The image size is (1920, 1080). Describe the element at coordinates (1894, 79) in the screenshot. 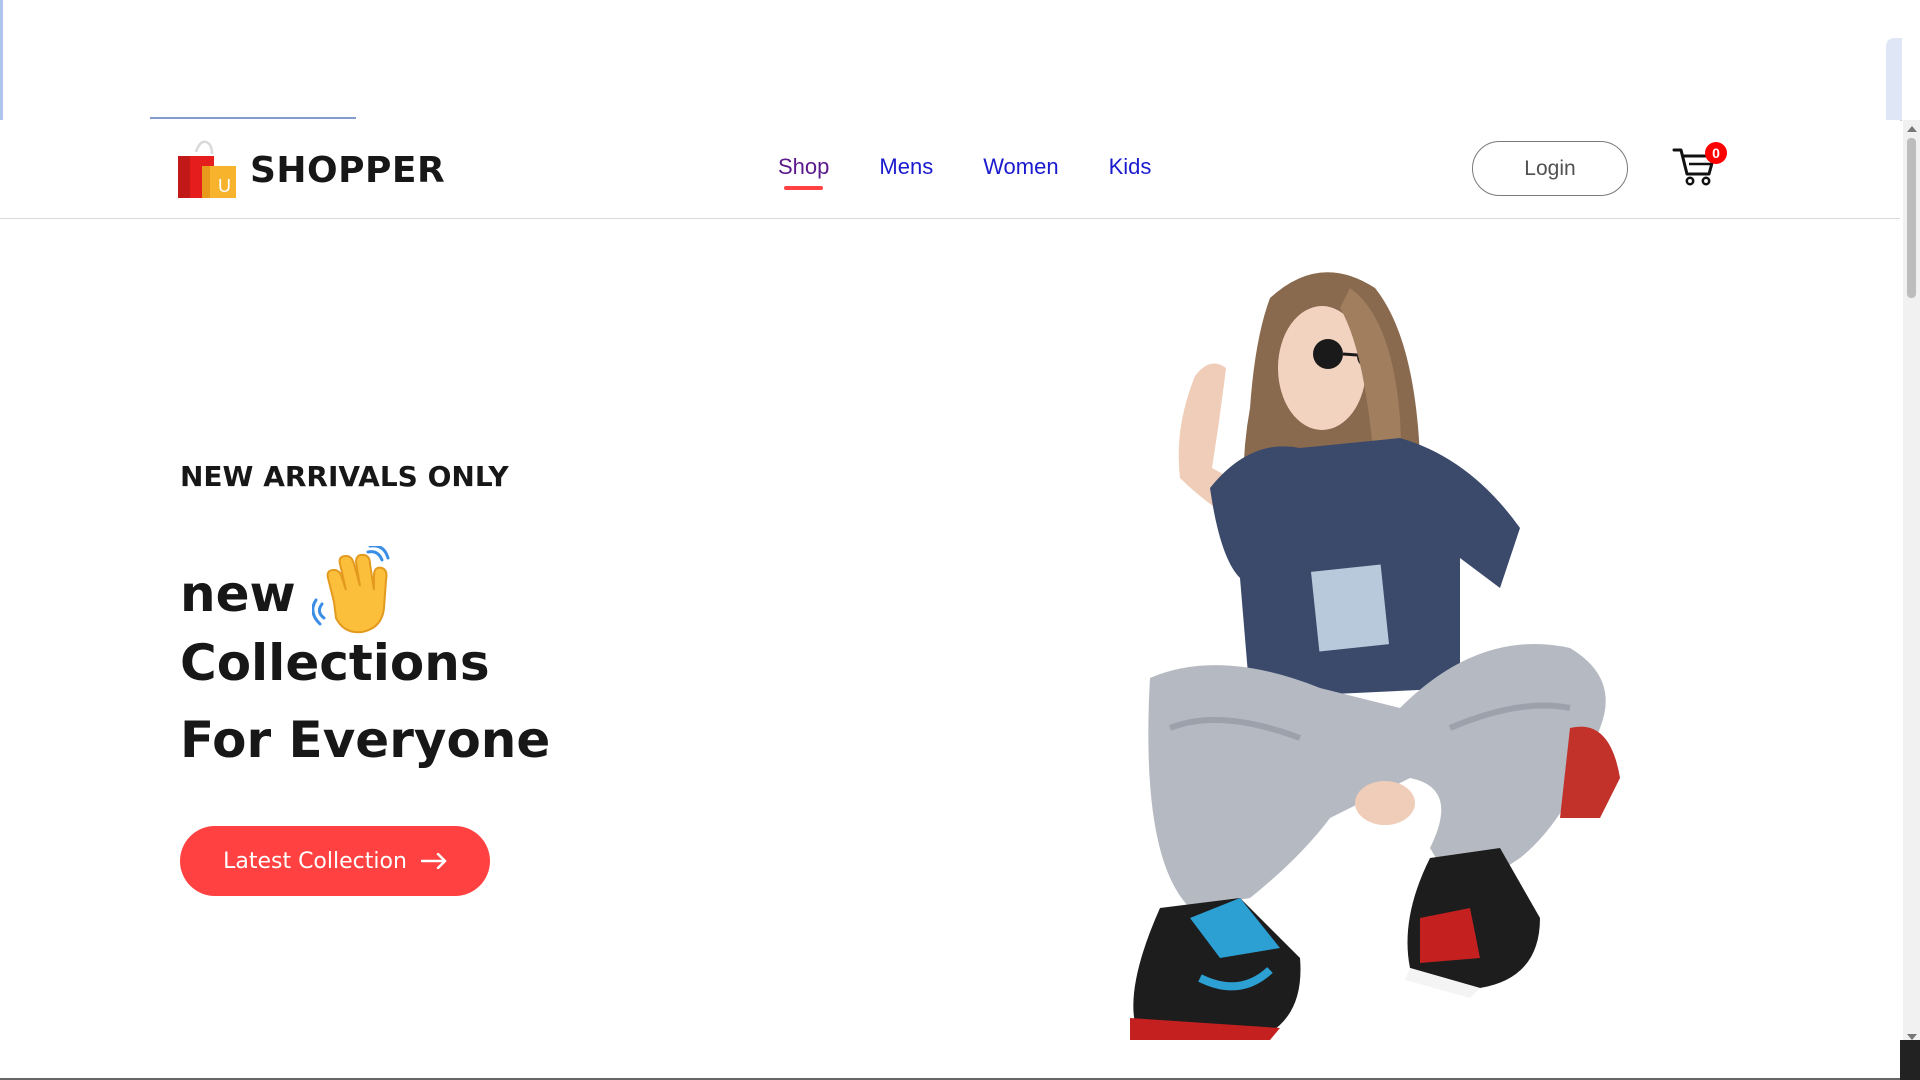

I see `top-right-tab` at that location.